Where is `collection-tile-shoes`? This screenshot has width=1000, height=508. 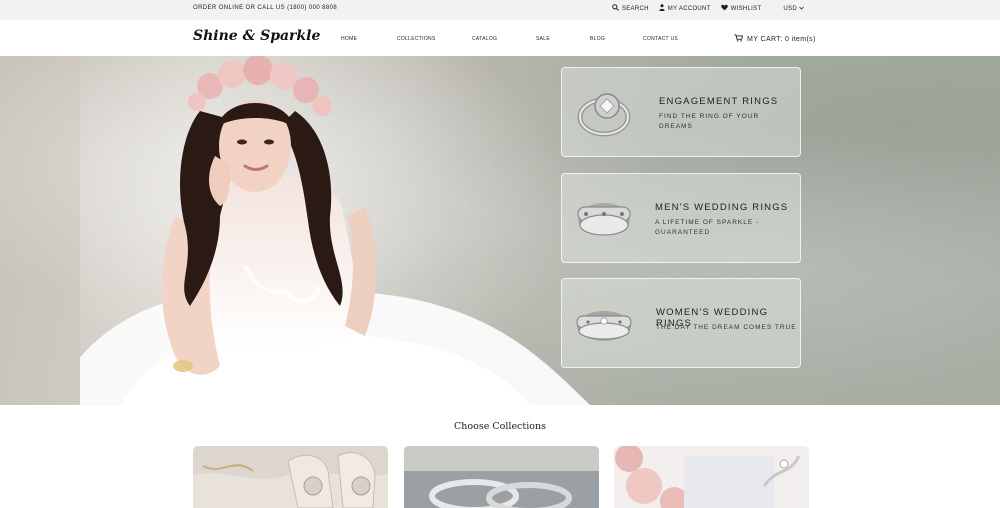 collection-tile-shoes is located at coordinates (290, 477).